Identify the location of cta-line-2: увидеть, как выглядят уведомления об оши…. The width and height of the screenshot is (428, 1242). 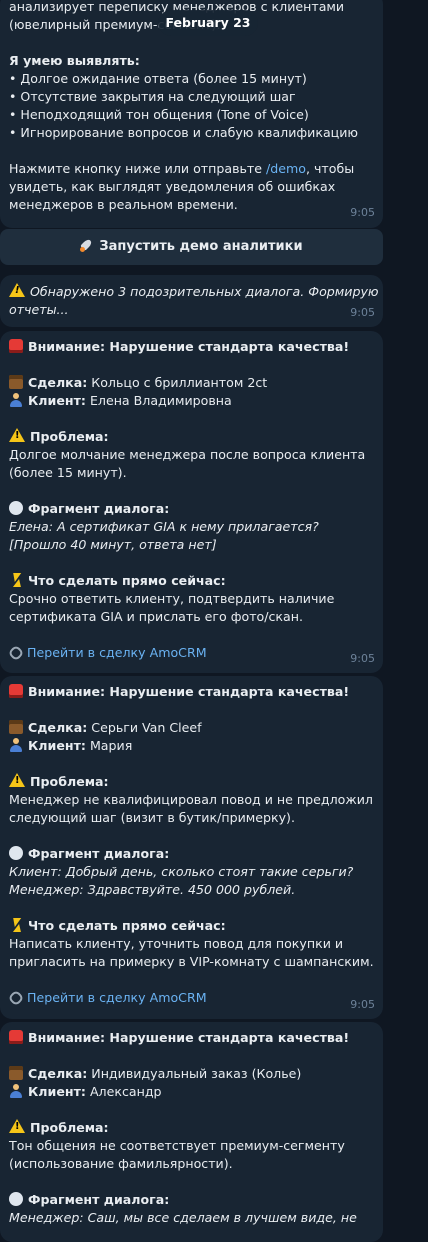
(172, 186).